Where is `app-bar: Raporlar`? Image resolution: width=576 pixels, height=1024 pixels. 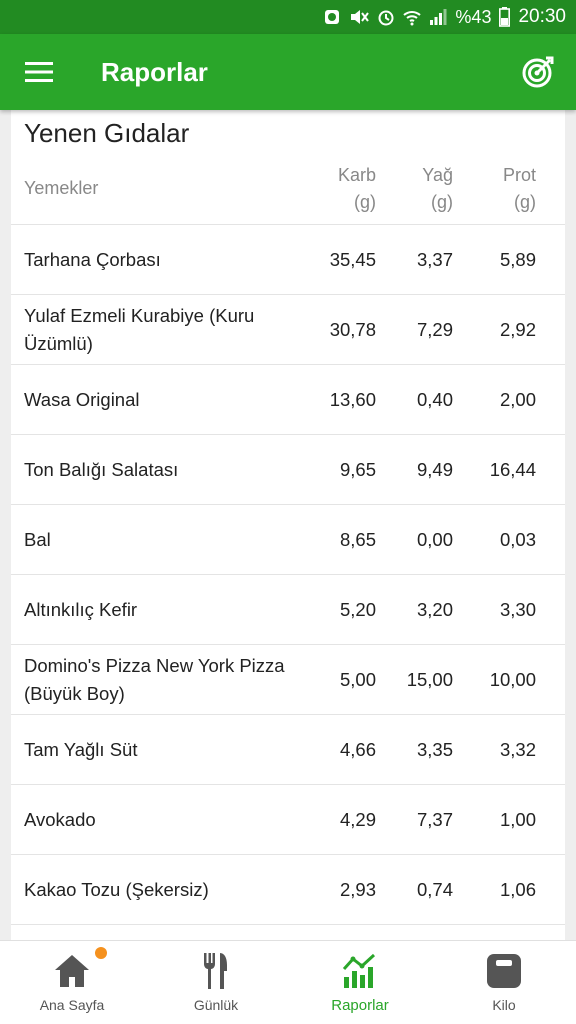 app-bar: Raporlar is located at coordinates (288, 72).